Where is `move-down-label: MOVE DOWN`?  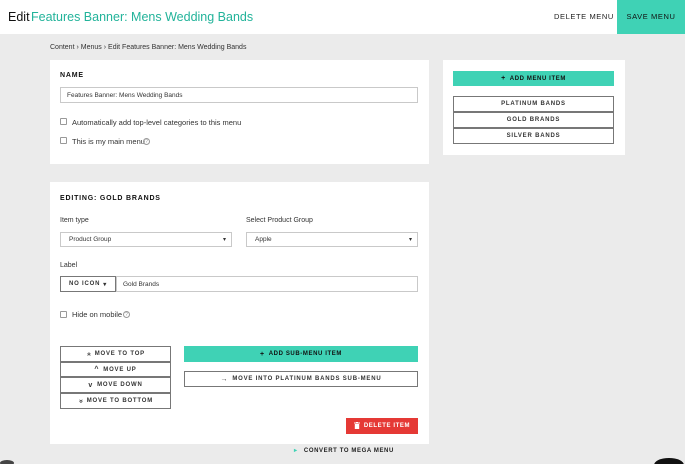
move-down-label: MOVE DOWN is located at coordinates (120, 385).